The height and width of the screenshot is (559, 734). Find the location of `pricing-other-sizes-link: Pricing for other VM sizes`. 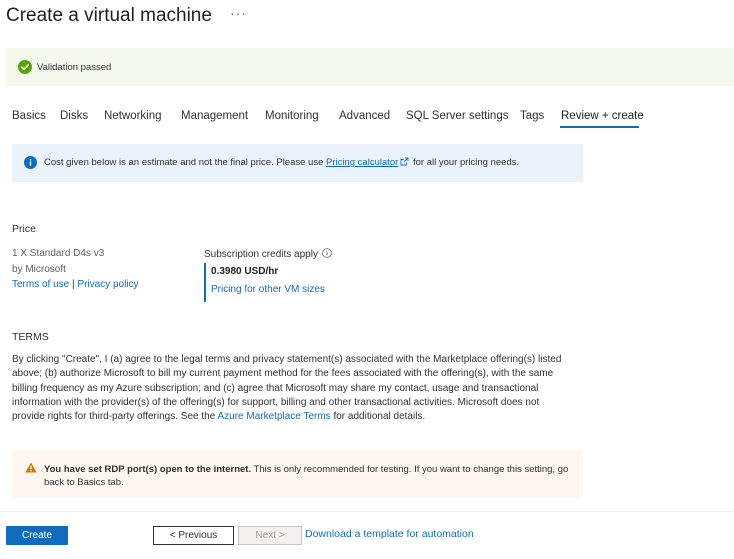

pricing-other-sizes-link: Pricing for other VM sizes is located at coordinates (268, 289).